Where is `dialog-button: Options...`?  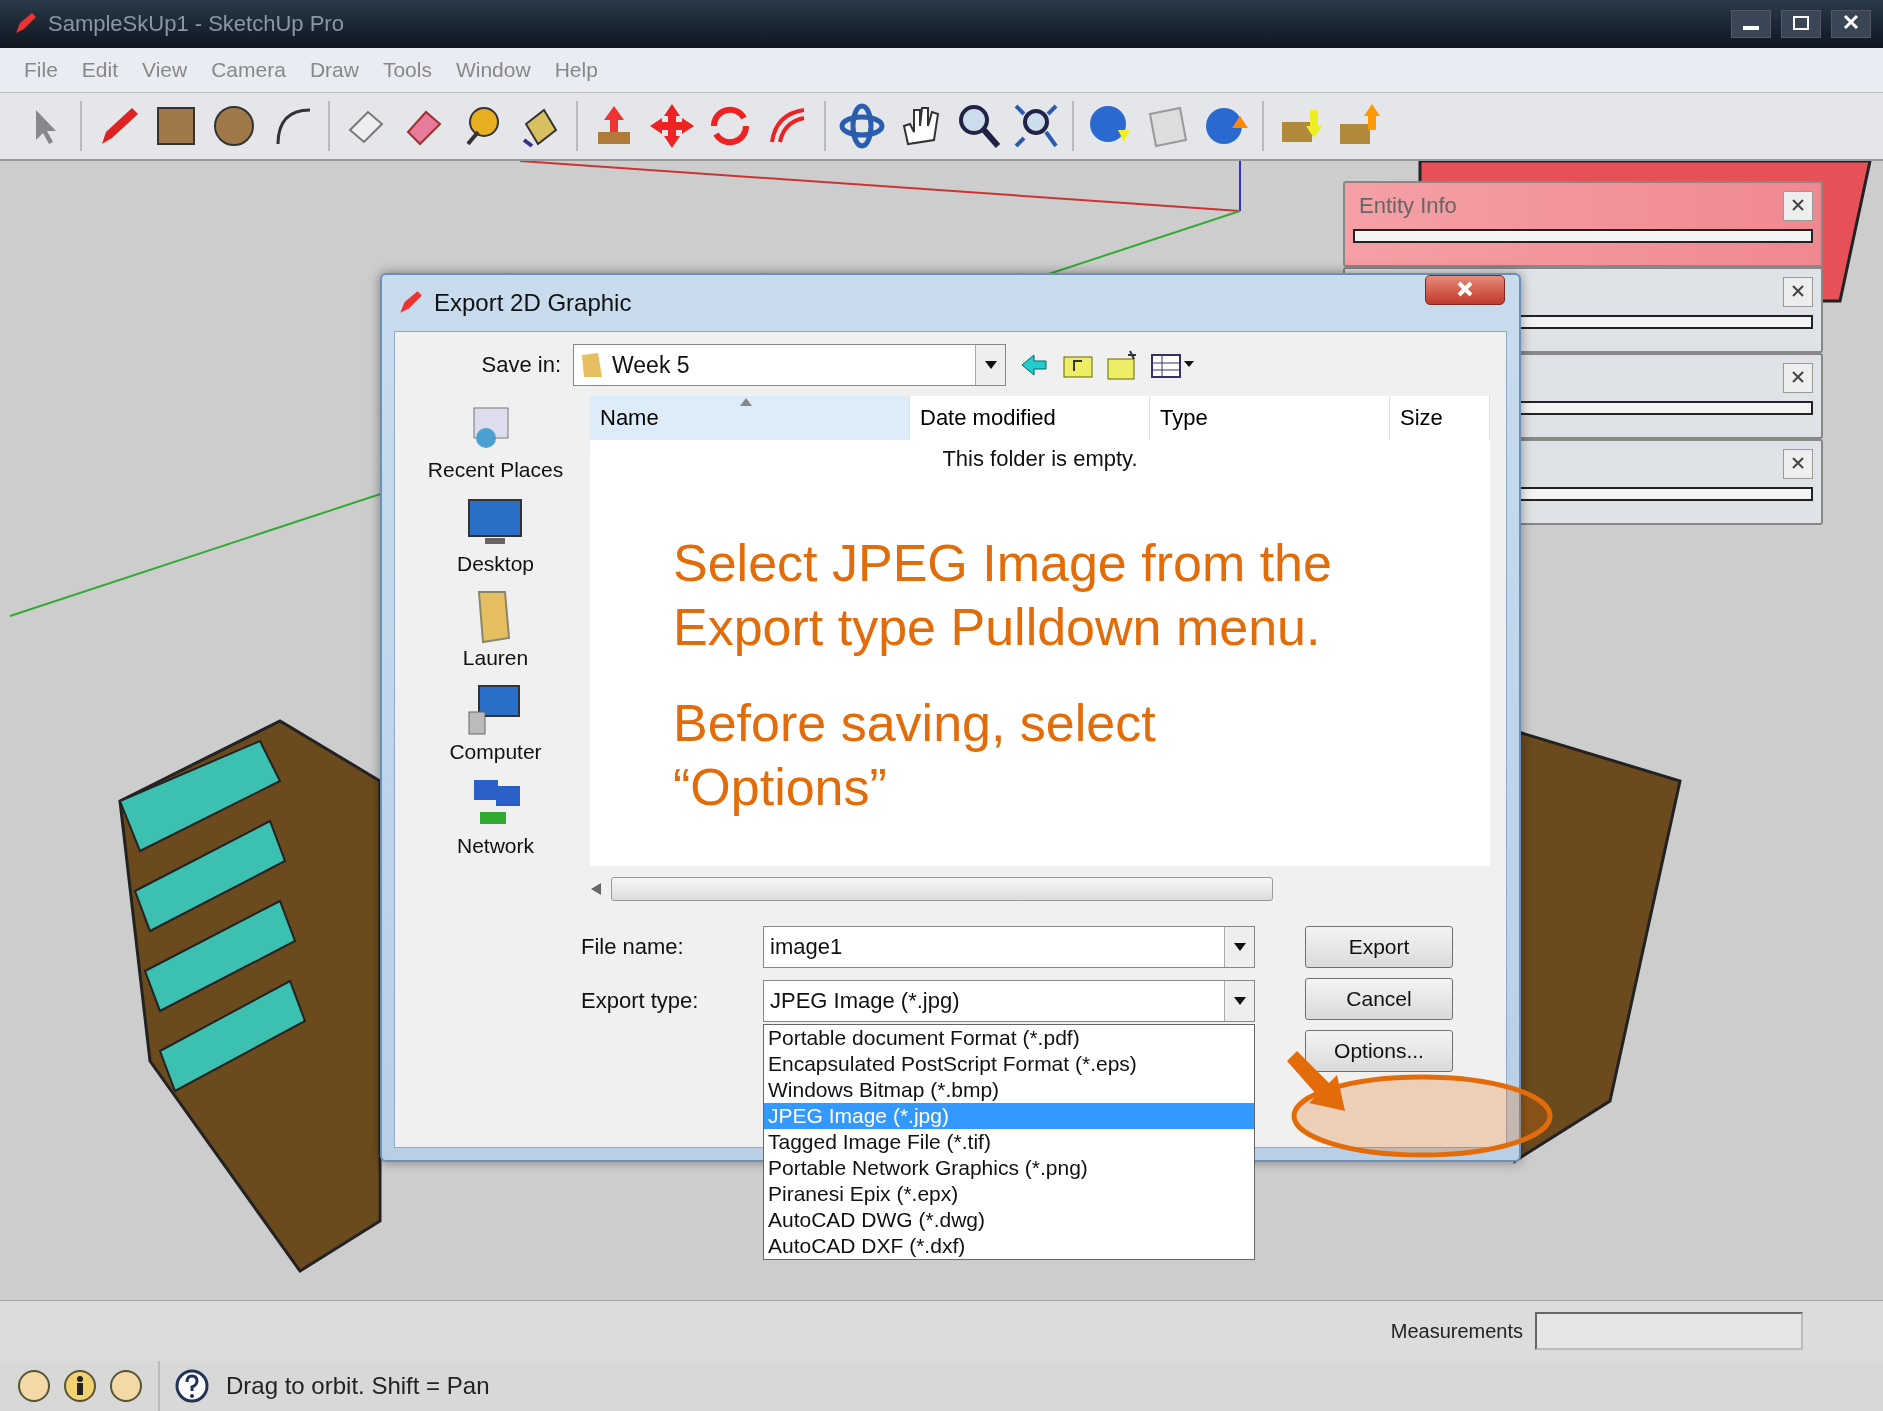
dialog-button: Options... is located at coordinates (1379, 1051).